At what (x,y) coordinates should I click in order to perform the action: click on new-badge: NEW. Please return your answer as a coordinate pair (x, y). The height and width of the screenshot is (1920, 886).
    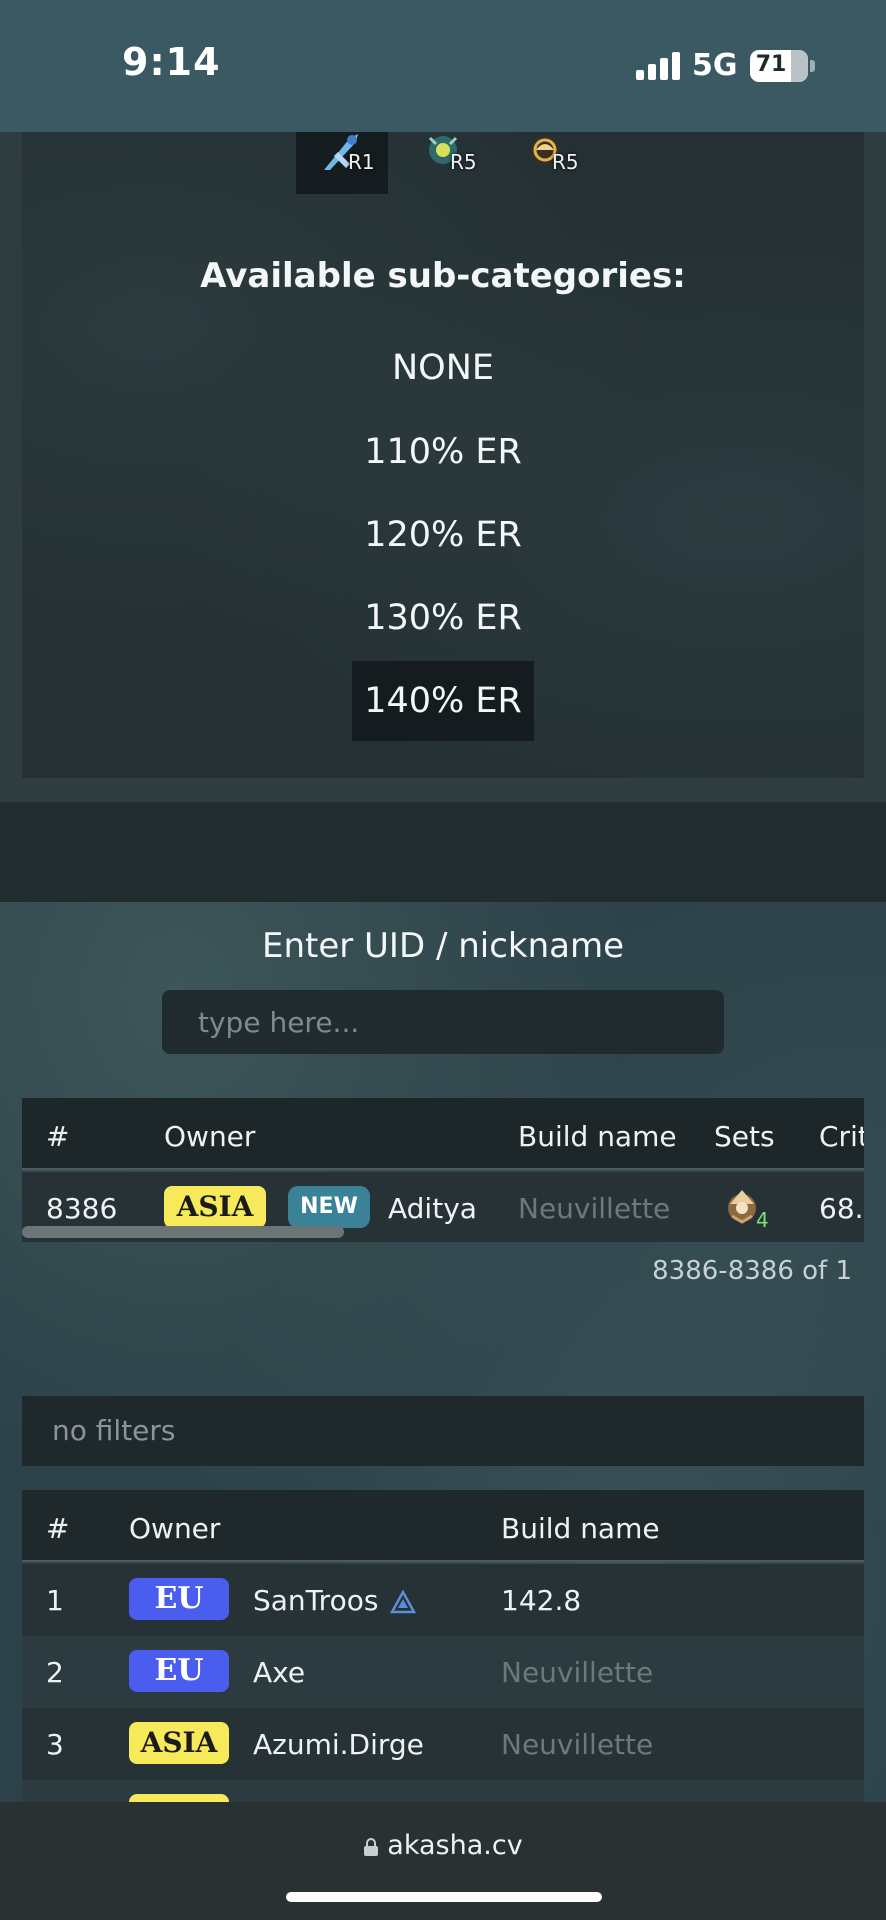
    Looking at the image, I should click on (329, 1207).